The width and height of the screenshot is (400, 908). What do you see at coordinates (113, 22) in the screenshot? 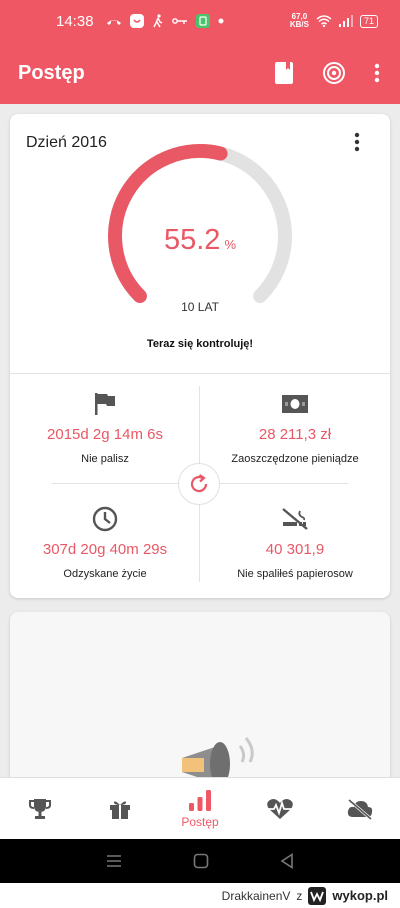
I see `missed-call-icon` at bounding box center [113, 22].